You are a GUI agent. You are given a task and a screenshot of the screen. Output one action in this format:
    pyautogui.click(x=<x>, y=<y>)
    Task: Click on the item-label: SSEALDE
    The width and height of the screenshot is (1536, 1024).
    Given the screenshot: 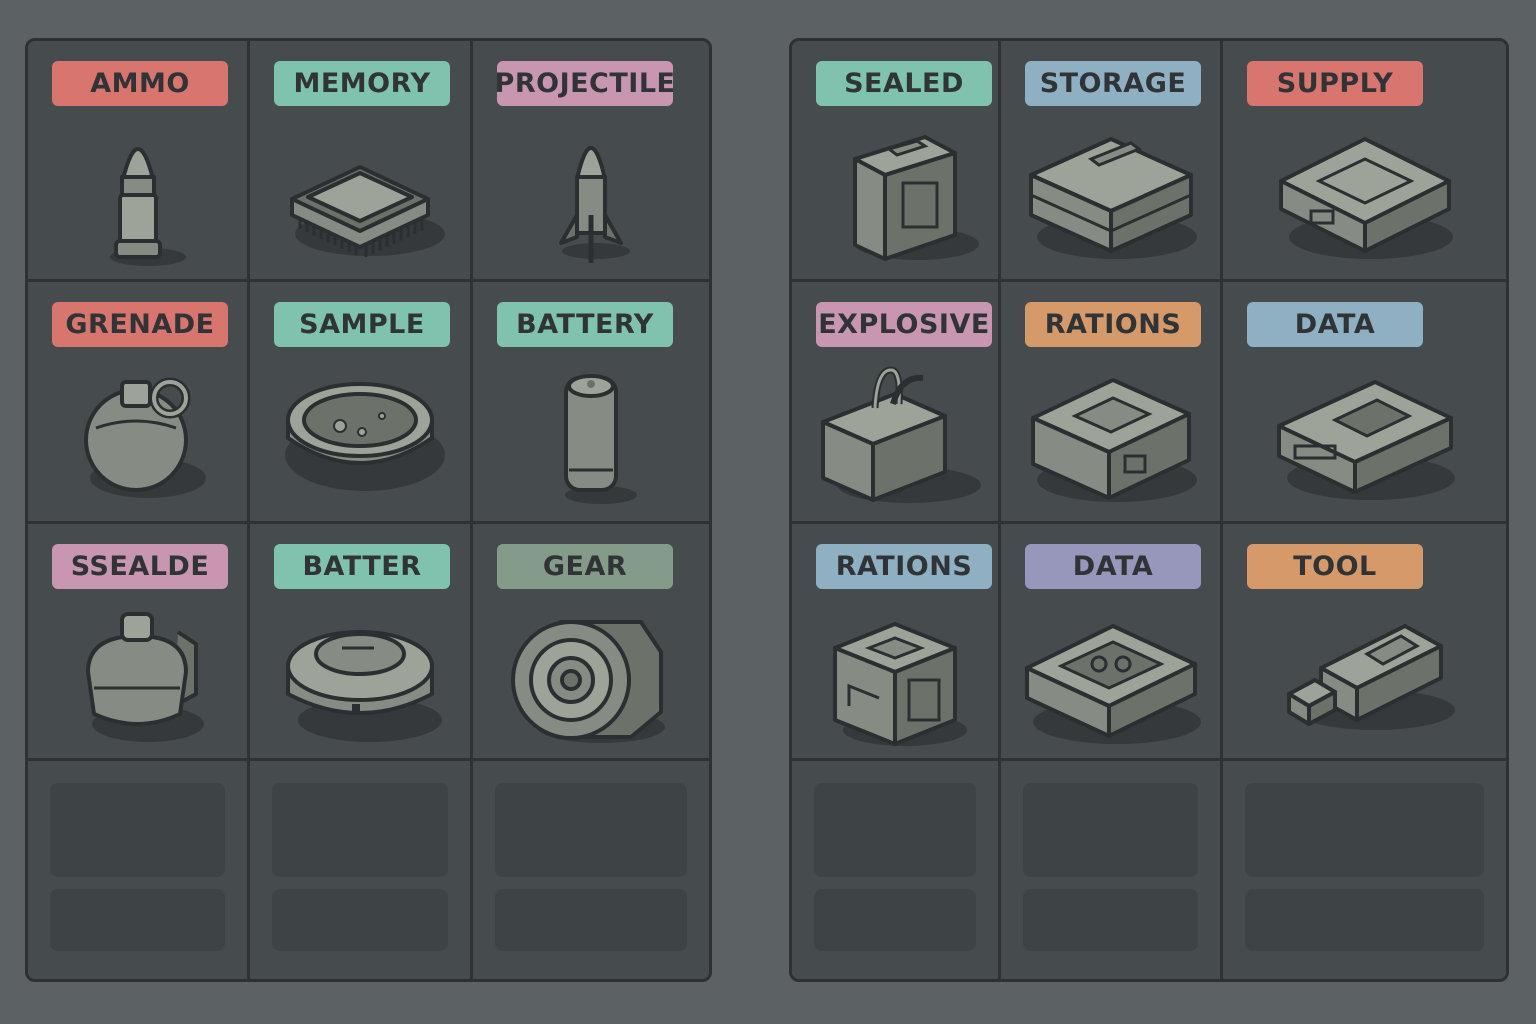 What is the action you would take?
    pyautogui.click(x=140, y=566)
    